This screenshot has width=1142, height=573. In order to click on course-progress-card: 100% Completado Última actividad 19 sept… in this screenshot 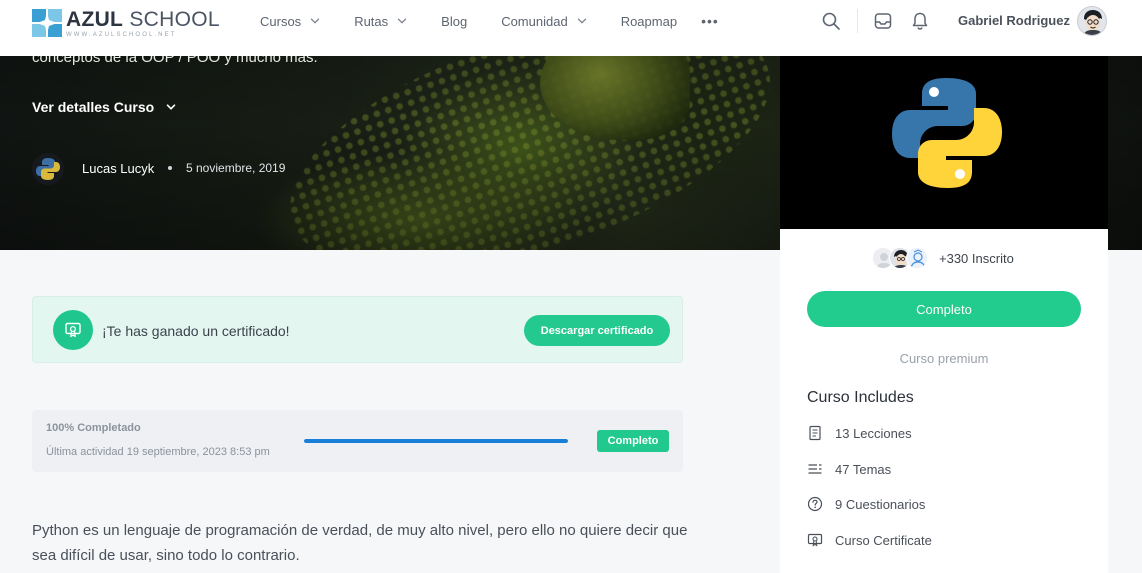, I will do `click(357, 441)`.